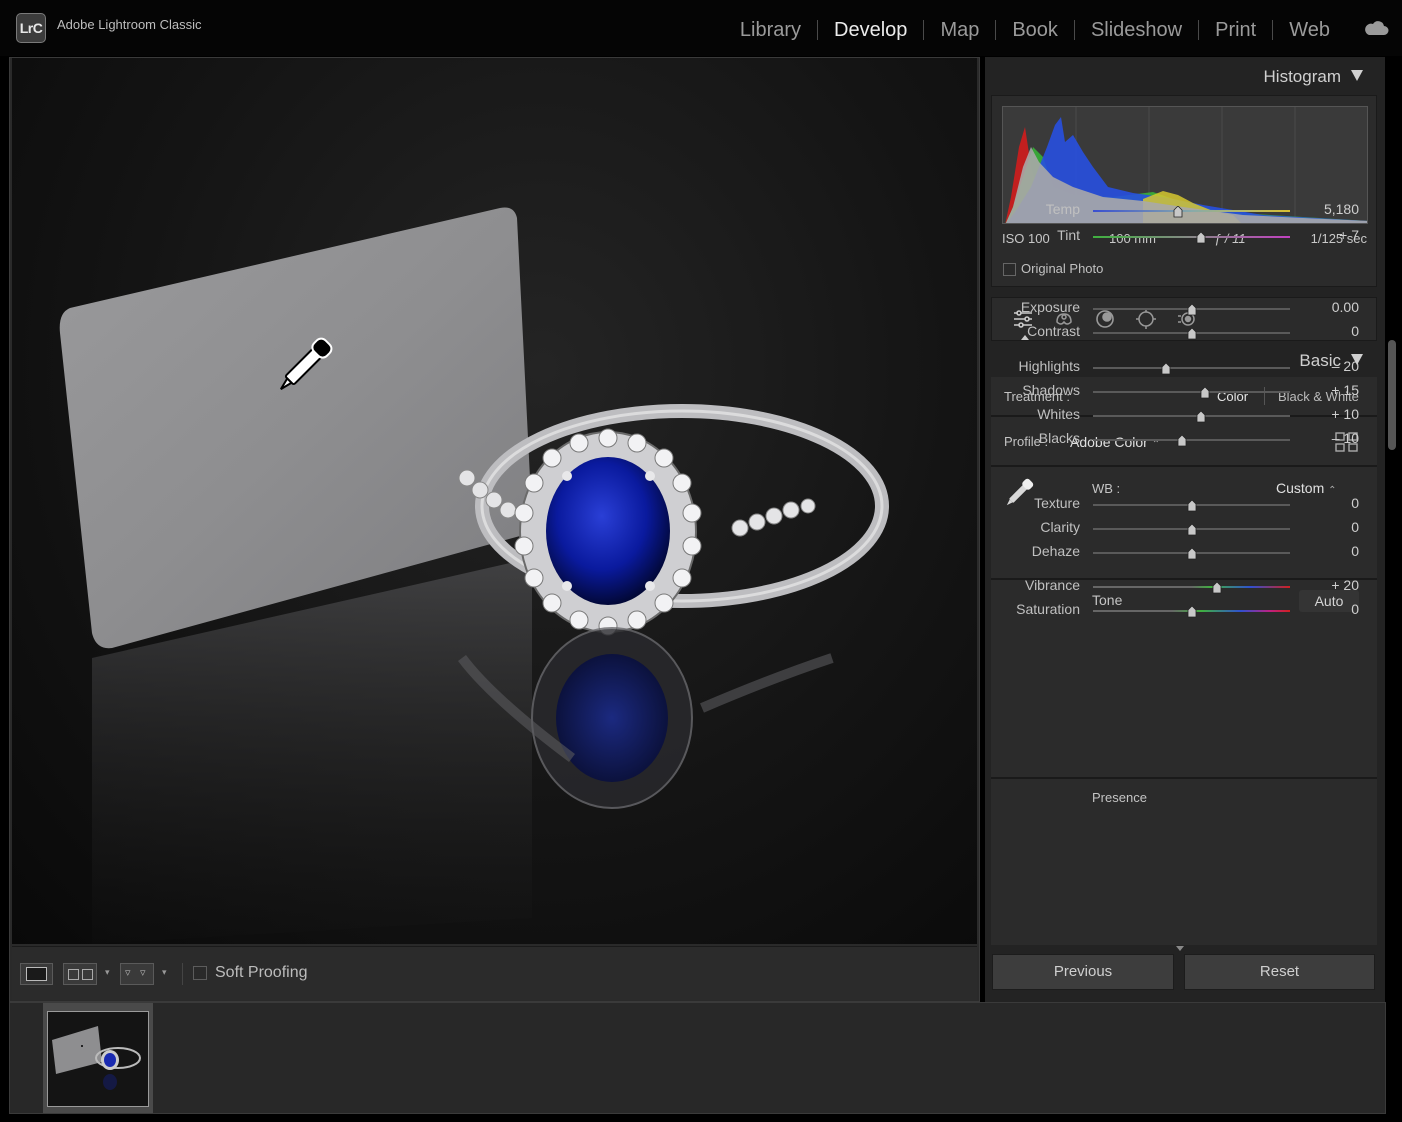  Describe the element at coordinates (1392, 395) in the screenshot. I see `right-panel-scrollbar` at that location.